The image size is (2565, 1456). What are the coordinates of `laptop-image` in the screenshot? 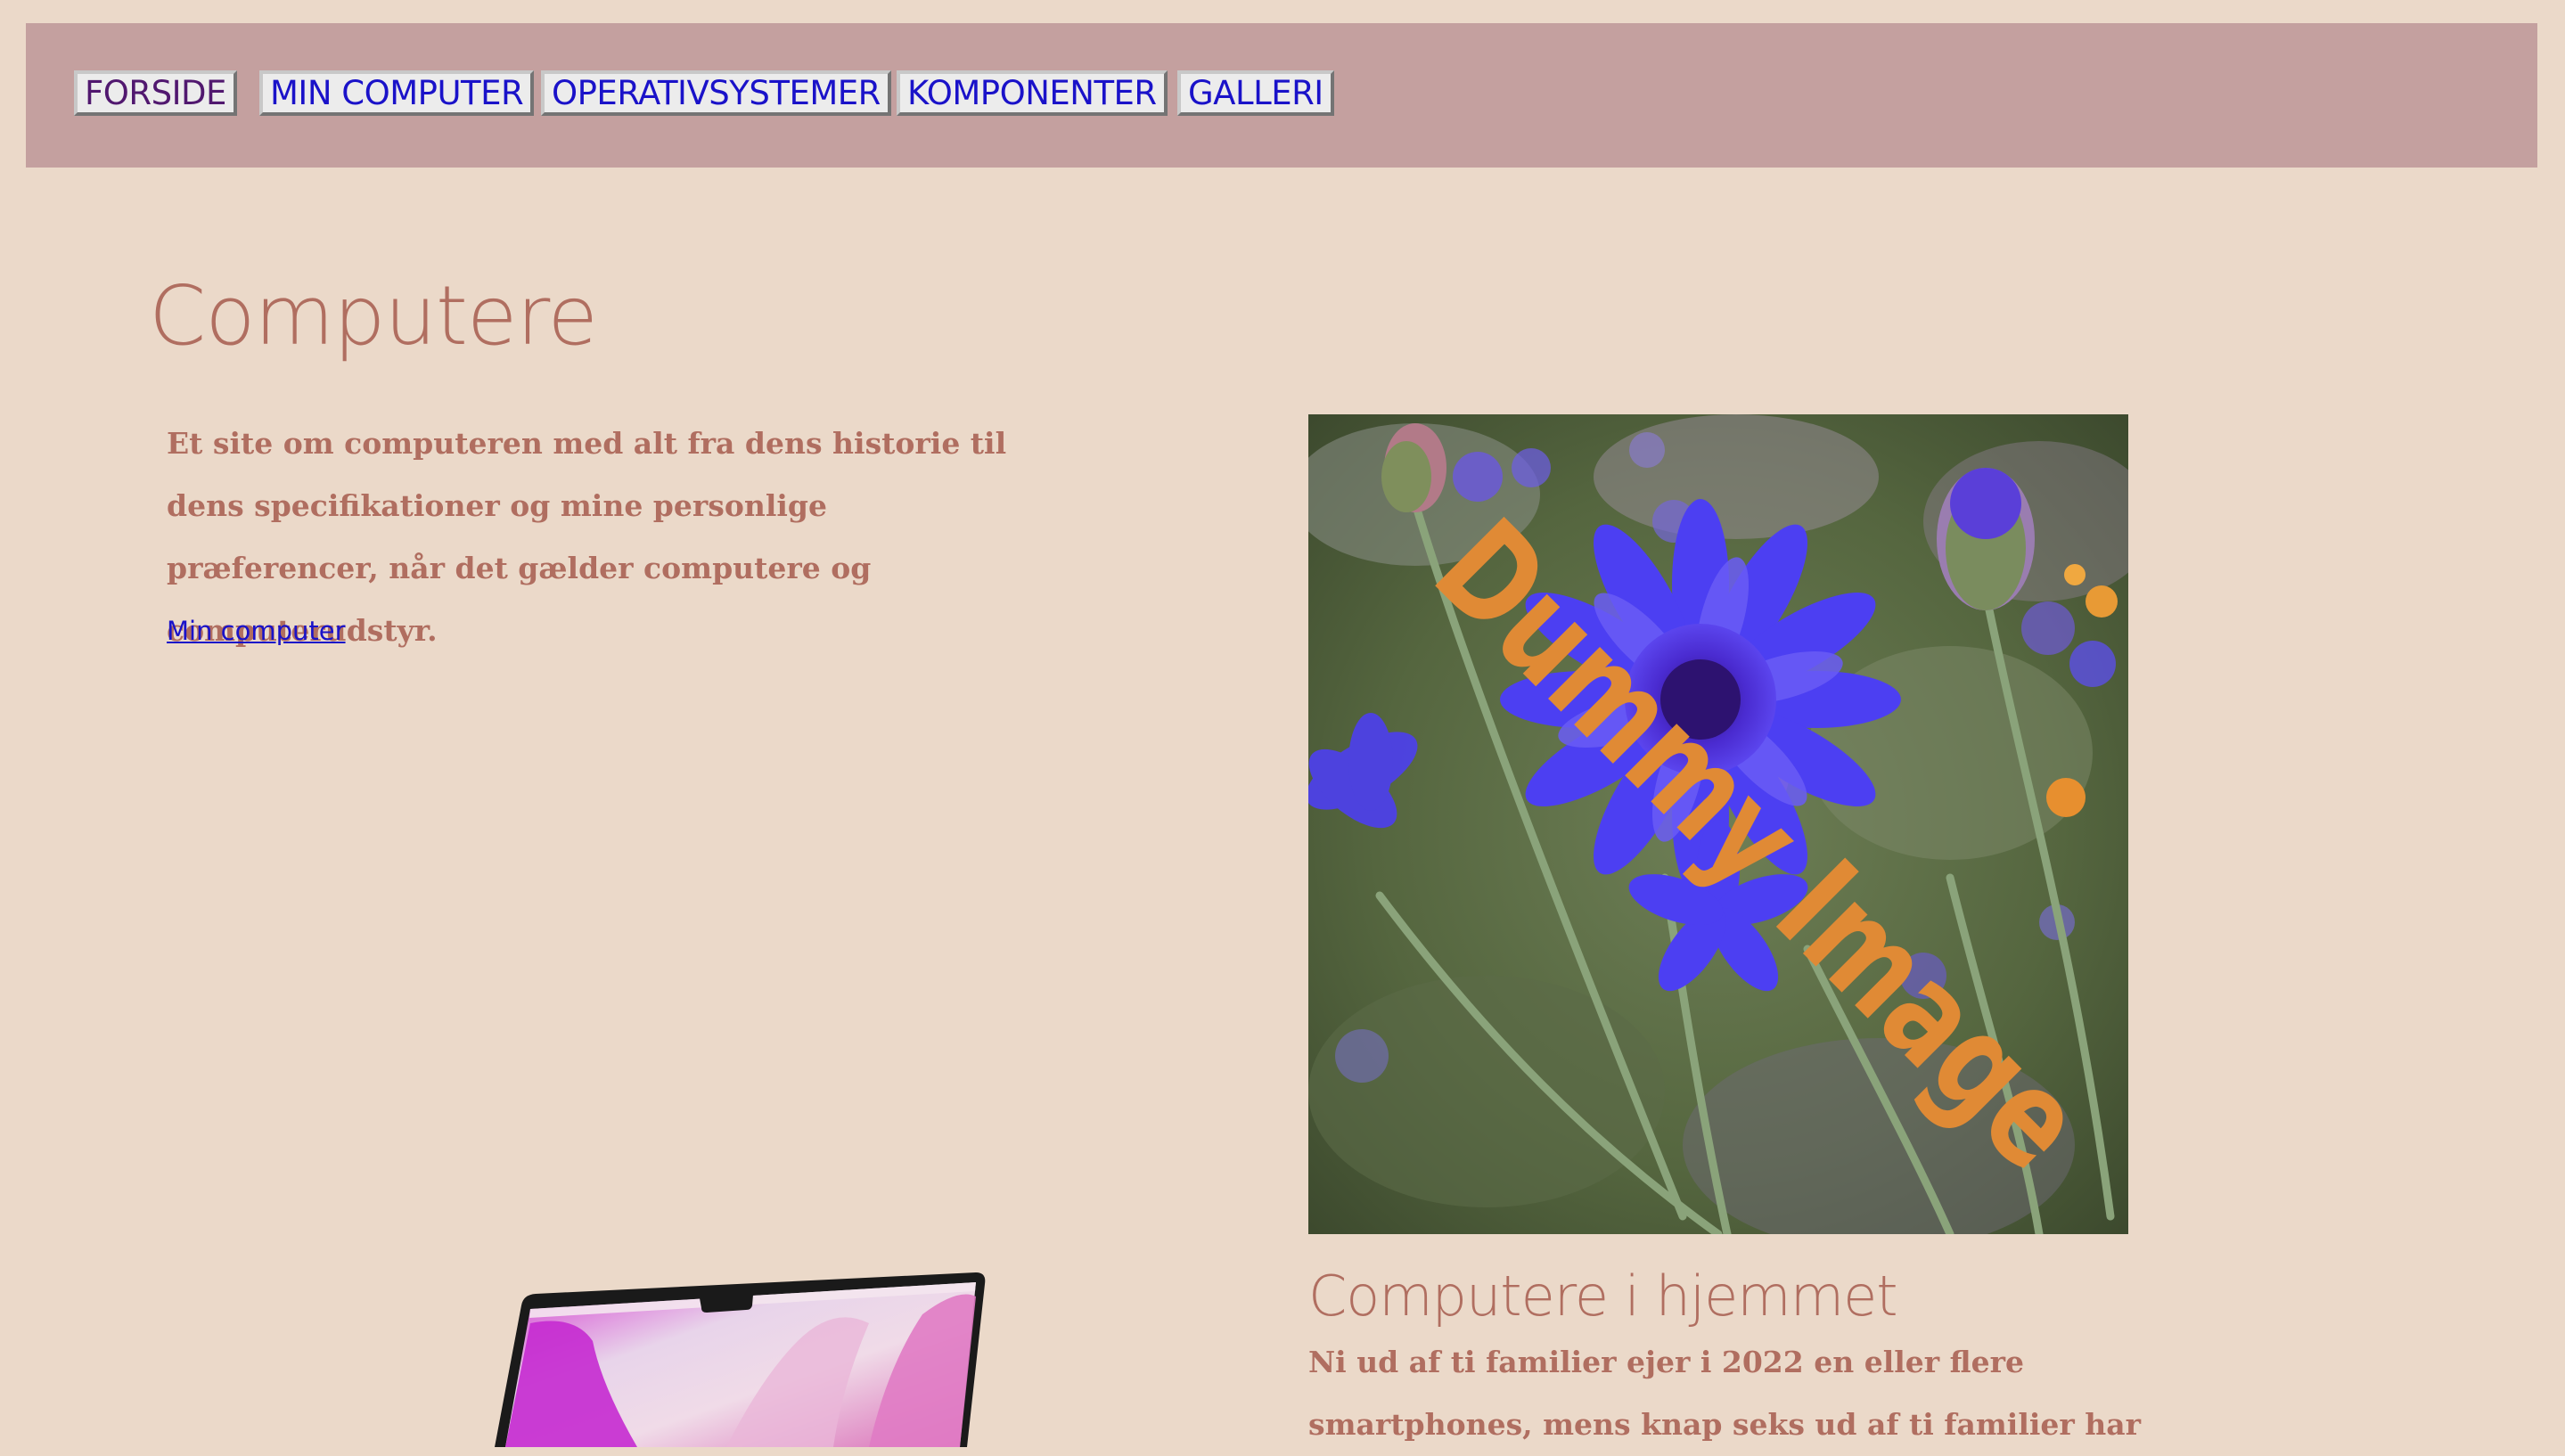 It's located at (744, 1358).